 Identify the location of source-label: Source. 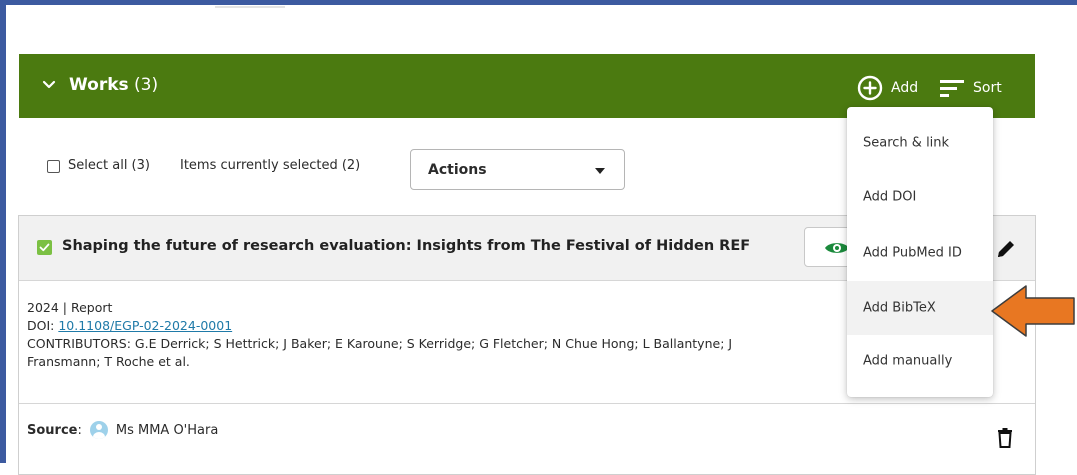
(52, 430).